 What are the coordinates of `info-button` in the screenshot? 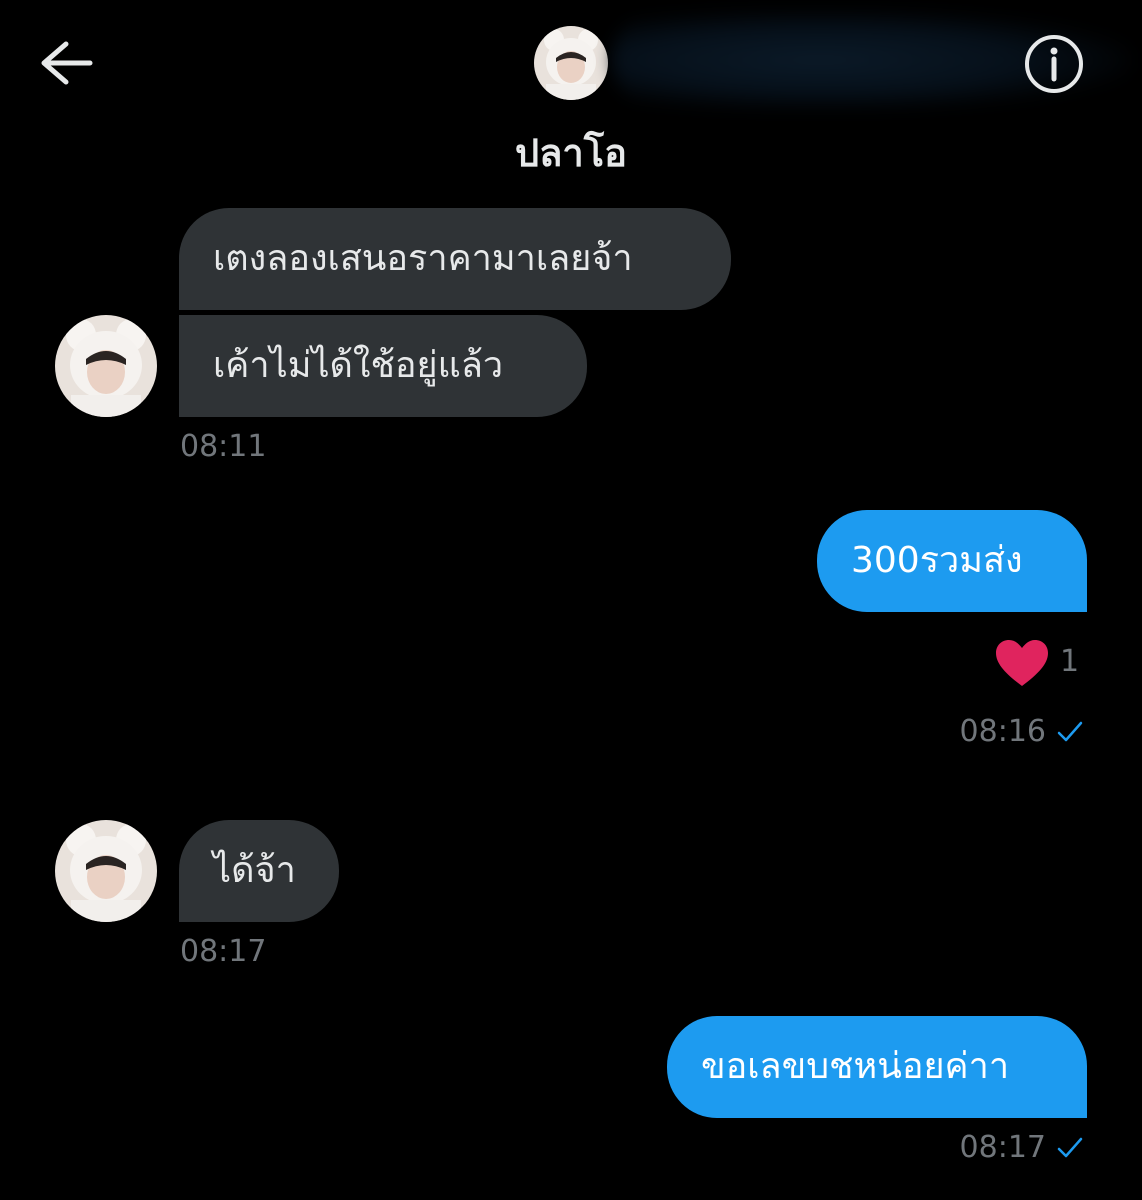 It's located at (1054, 64).